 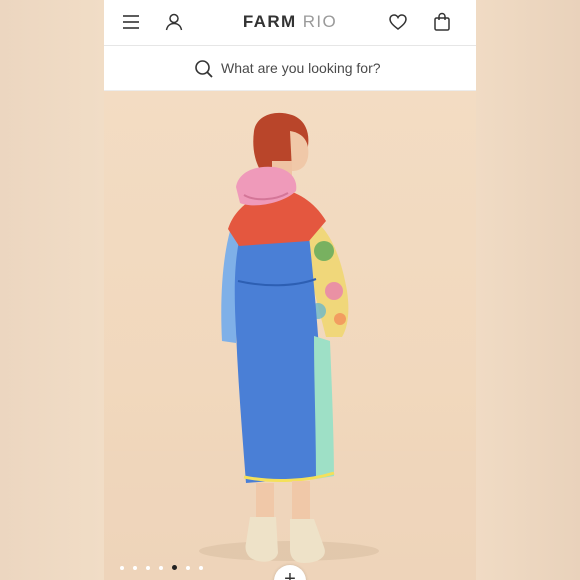 What do you see at coordinates (398, 22) in the screenshot?
I see `heart-icon` at bounding box center [398, 22].